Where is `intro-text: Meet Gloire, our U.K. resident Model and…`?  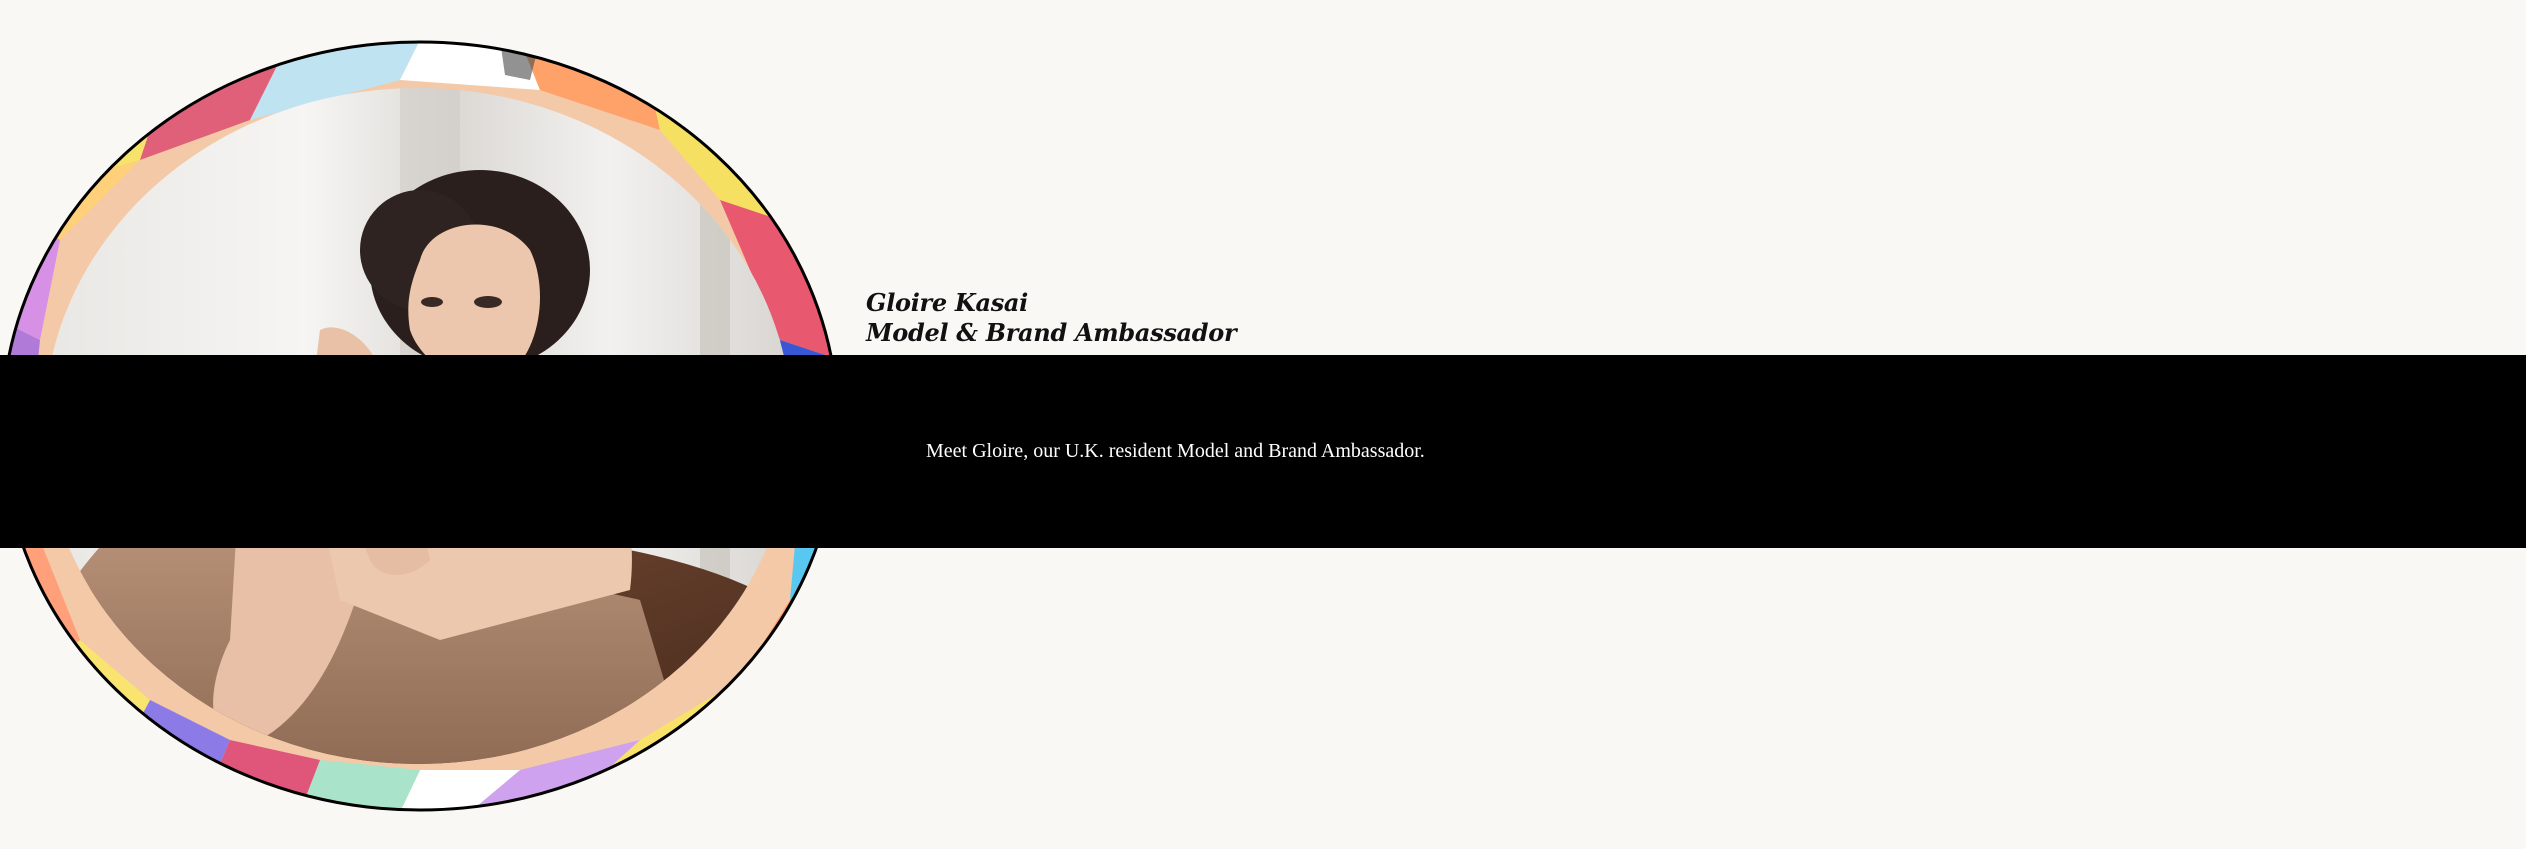
intro-text: Meet Gloire, our U.K. resident Model and… is located at coordinates (1175, 451).